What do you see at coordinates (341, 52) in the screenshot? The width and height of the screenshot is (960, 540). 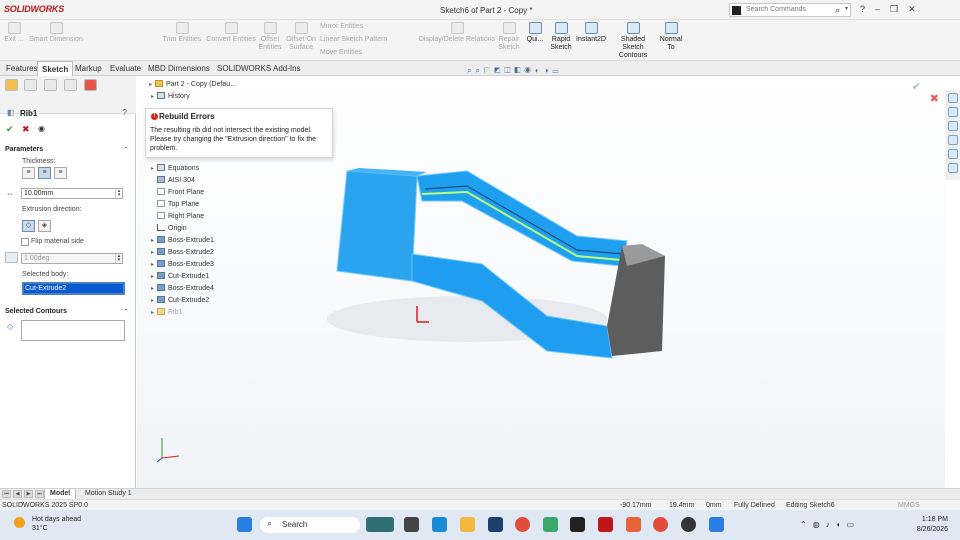 I see `move-entities-button: Move Entities` at bounding box center [341, 52].